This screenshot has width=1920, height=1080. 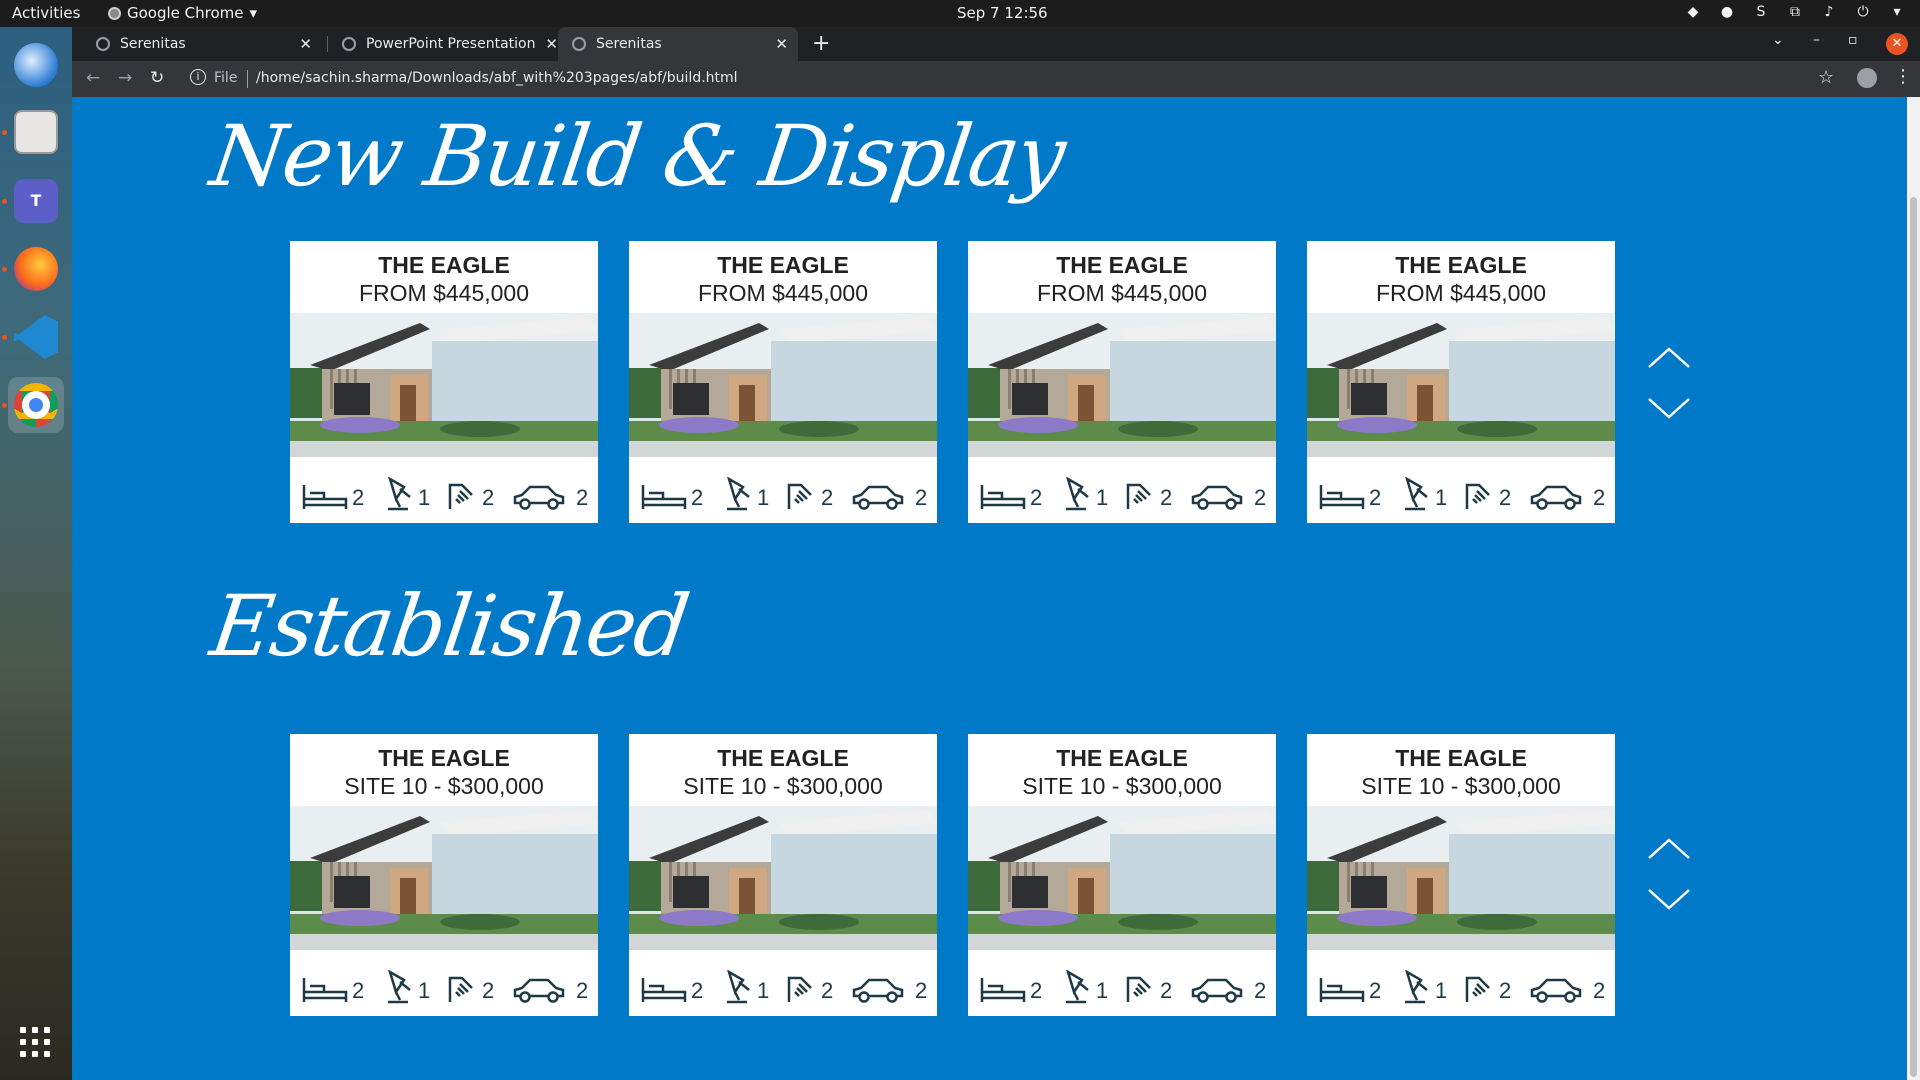 I want to click on reload-button: ↻, so click(x=157, y=78).